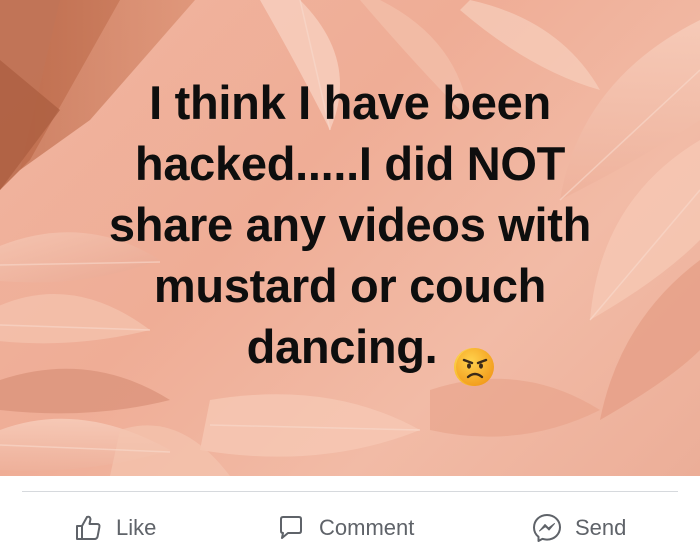 This screenshot has height=560, width=700. What do you see at coordinates (350, 491) in the screenshot?
I see `action-bar-divider` at bounding box center [350, 491].